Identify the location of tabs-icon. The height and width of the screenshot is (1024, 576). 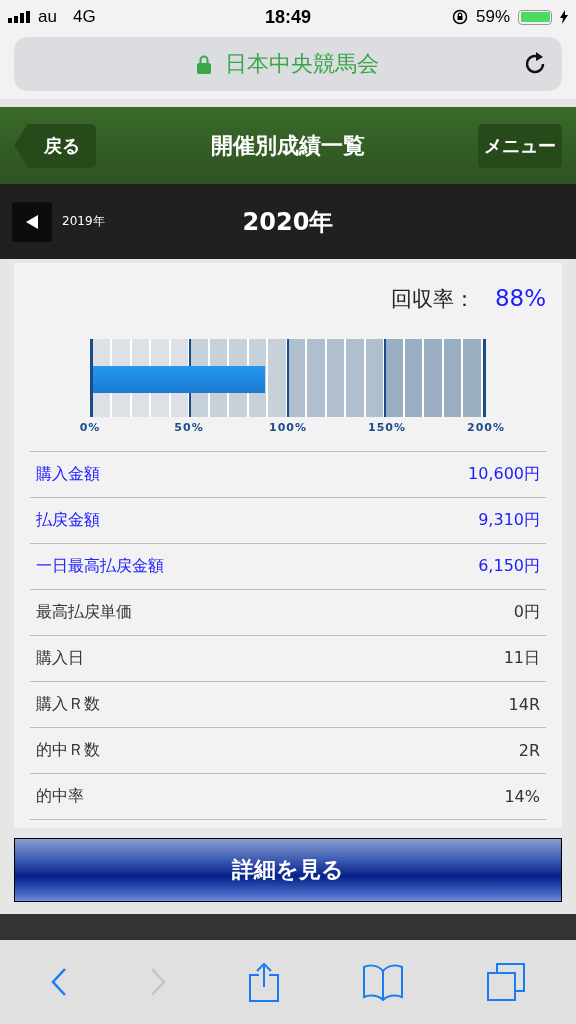
(505, 982).